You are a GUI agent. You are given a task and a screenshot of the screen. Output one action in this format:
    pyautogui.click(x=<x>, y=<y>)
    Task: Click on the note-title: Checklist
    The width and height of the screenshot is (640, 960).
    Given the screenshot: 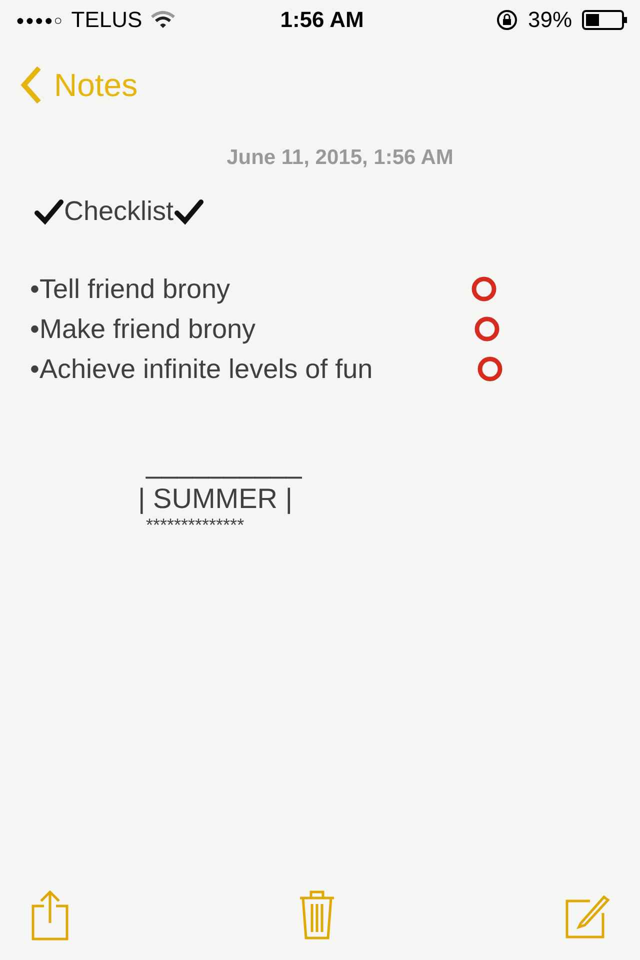 What is the action you would take?
    pyautogui.click(x=119, y=211)
    